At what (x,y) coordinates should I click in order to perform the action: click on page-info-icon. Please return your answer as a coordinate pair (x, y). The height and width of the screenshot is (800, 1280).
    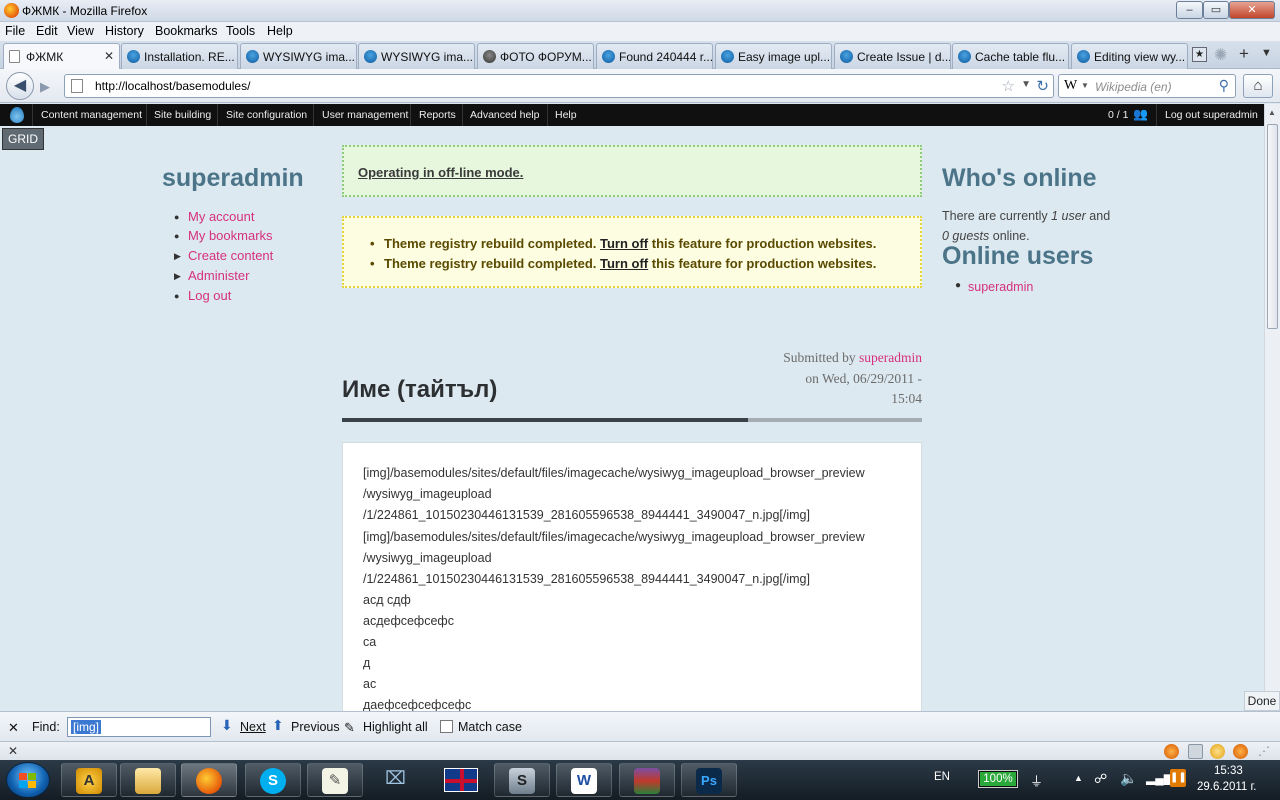
    Looking at the image, I should click on (1195, 751).